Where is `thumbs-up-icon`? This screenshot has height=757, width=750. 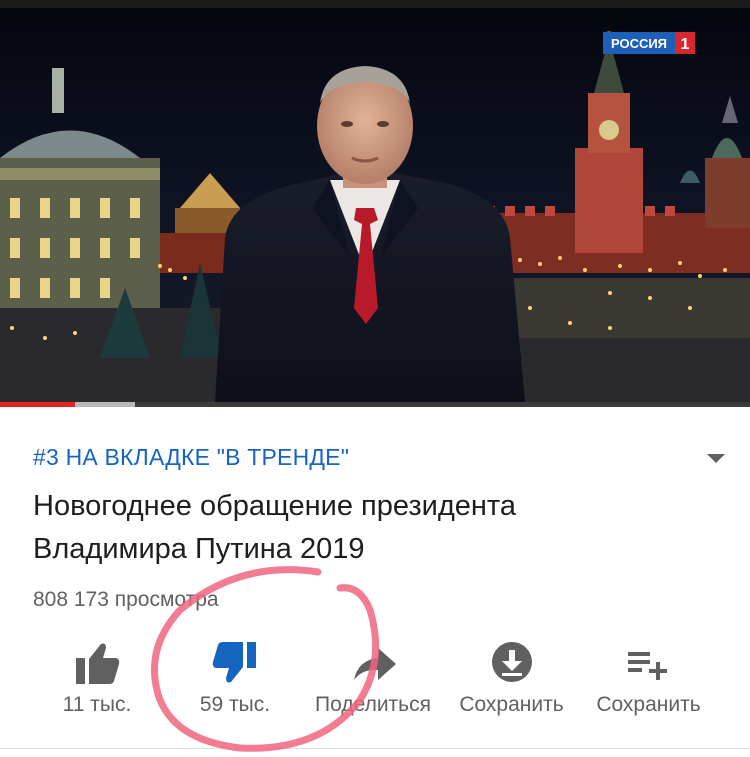 thumbs-up-icon is located at coordinates (97, 663).